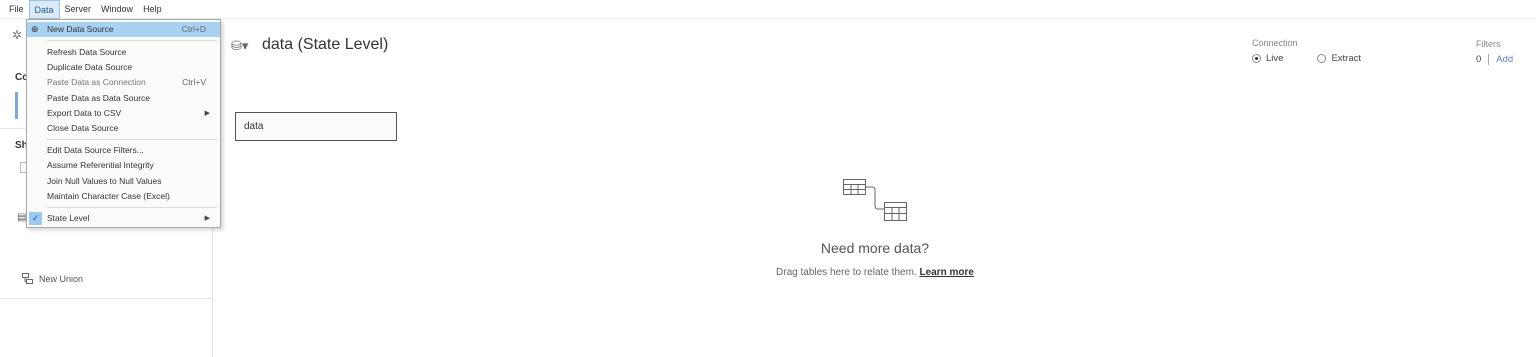 The width and height of the screenshot is (1536, 357). What do you see at coordinates (1256, 58) in the screenshot?
I see `live-radio` at bounding box center [1256, 58].